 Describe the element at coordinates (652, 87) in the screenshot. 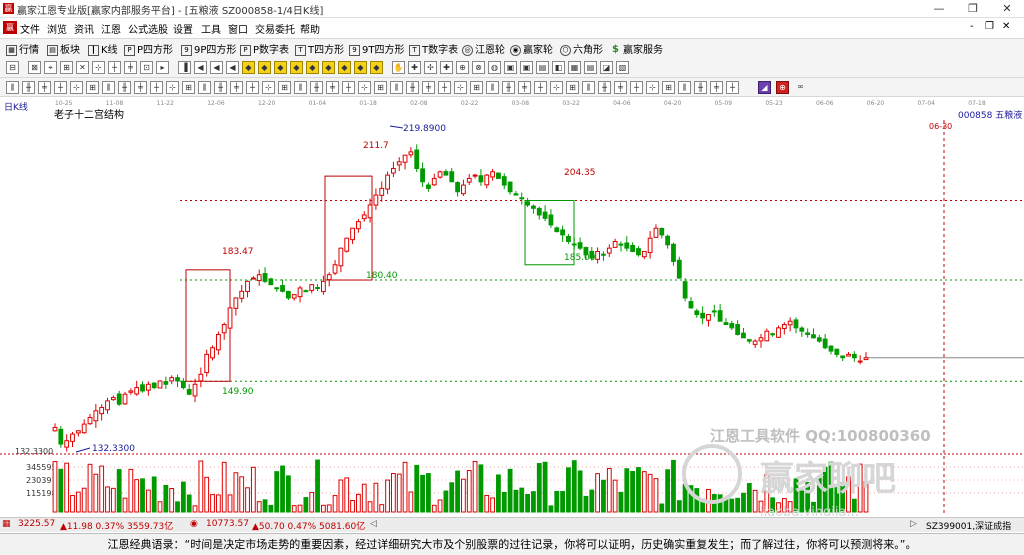

I see `indicator-button-40: ⊹` at that location.